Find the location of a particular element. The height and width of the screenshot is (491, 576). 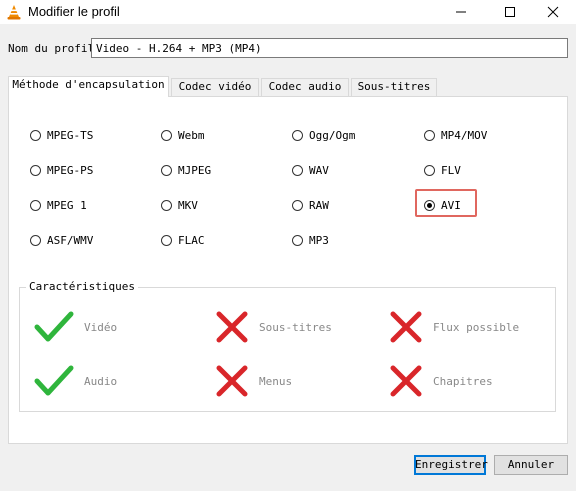

title-bar: Modifier le profil is located at coordinates (288, 12).